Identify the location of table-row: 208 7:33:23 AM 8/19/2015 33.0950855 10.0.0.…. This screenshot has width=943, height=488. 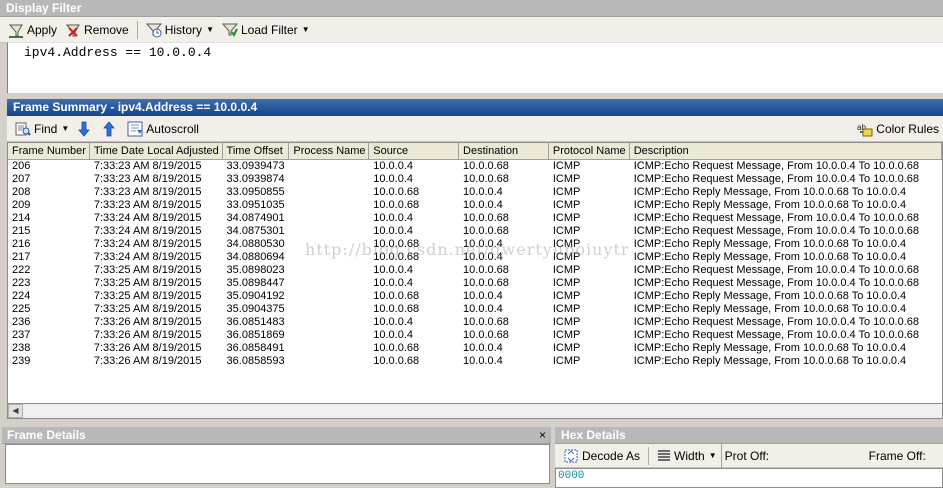
(475, 192).